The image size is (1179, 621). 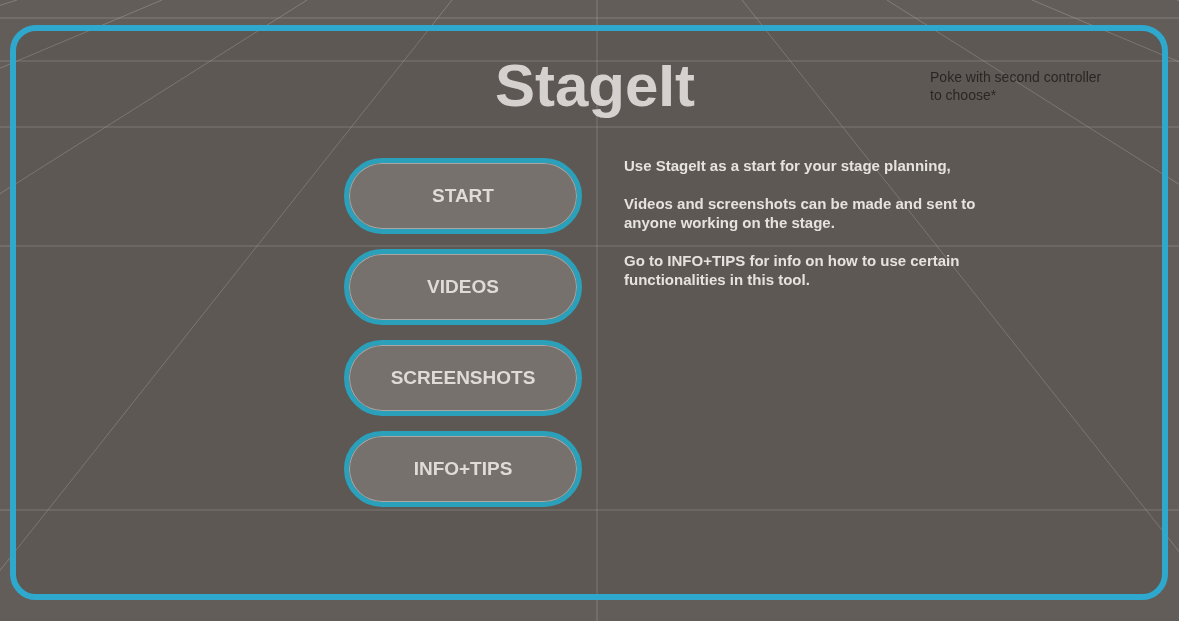 I want to click on description-paragraph: Go to INFO+TIPS for info on how to use certain functionalities in this tool., so click(x=792, y=270).